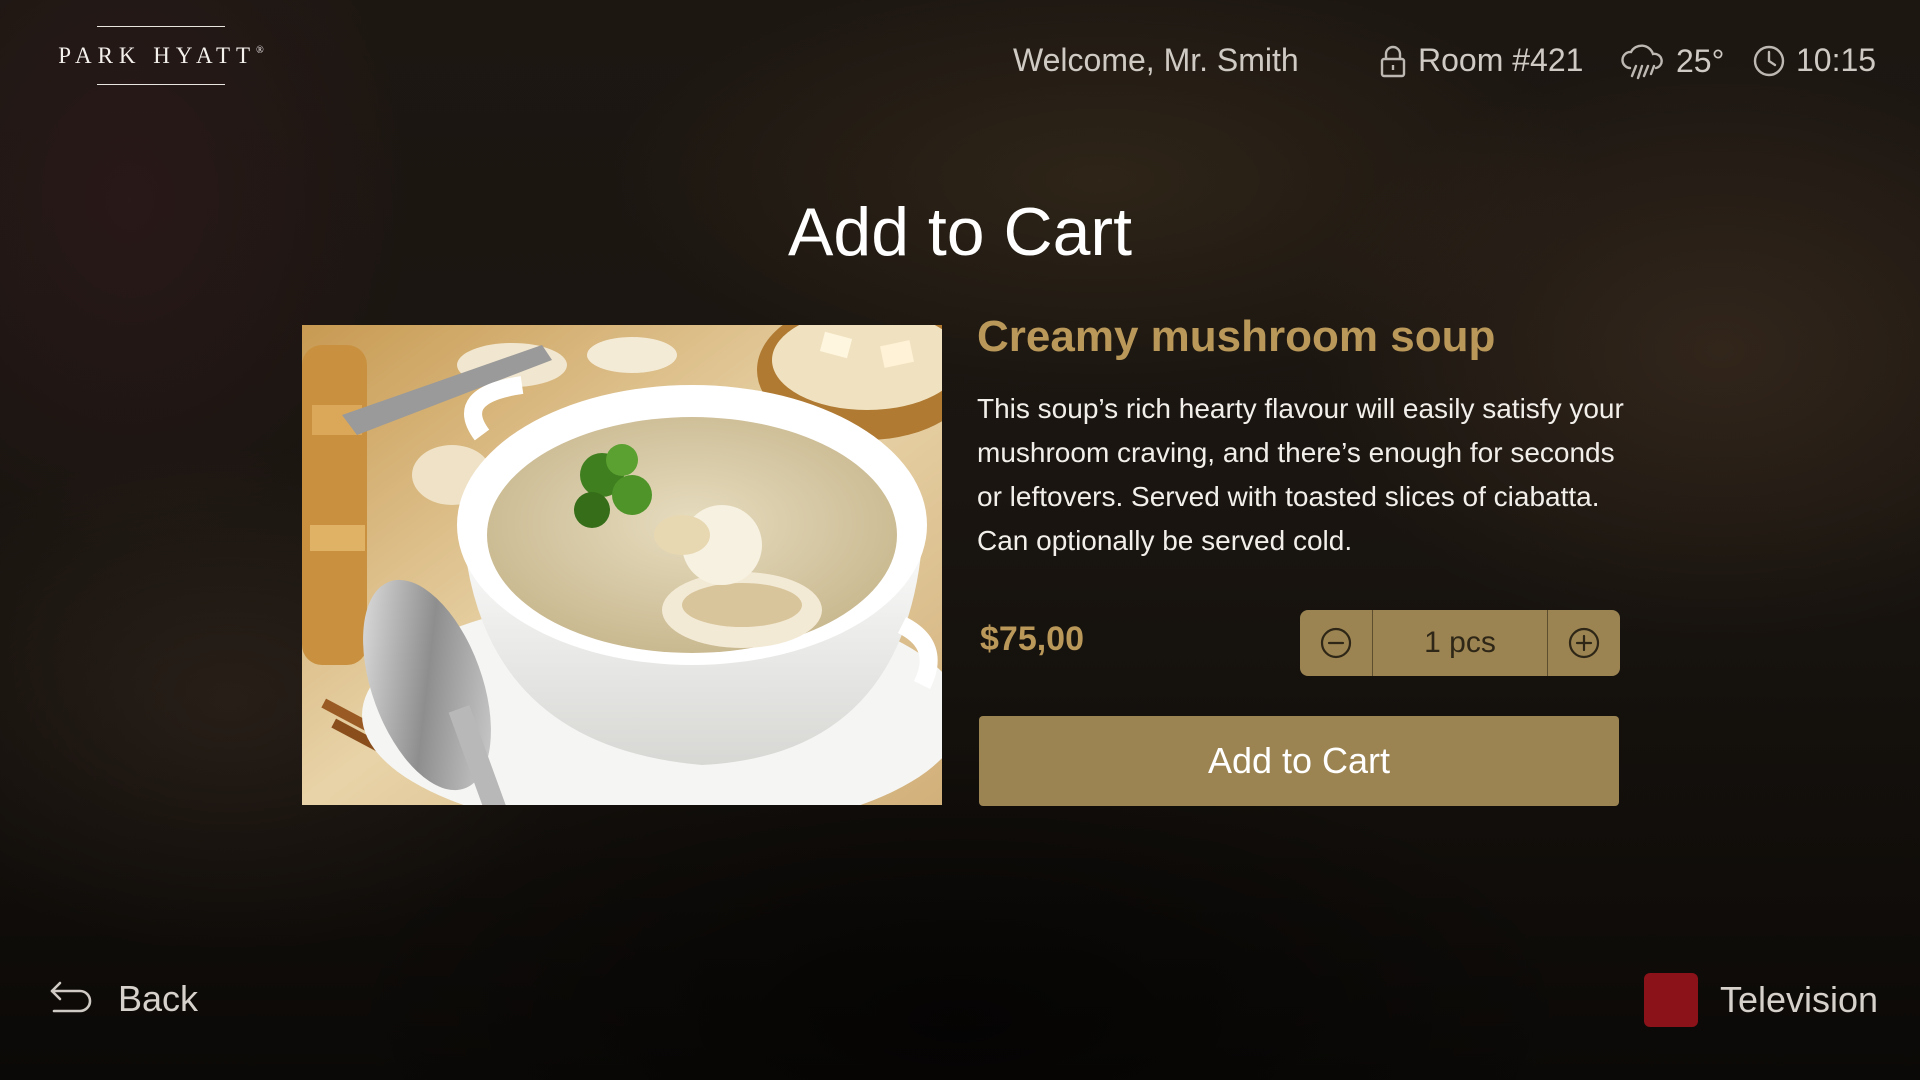 This screenshot has height=1080, width=1920. I want to click on weather-status: 25°, so click(1672, 61).